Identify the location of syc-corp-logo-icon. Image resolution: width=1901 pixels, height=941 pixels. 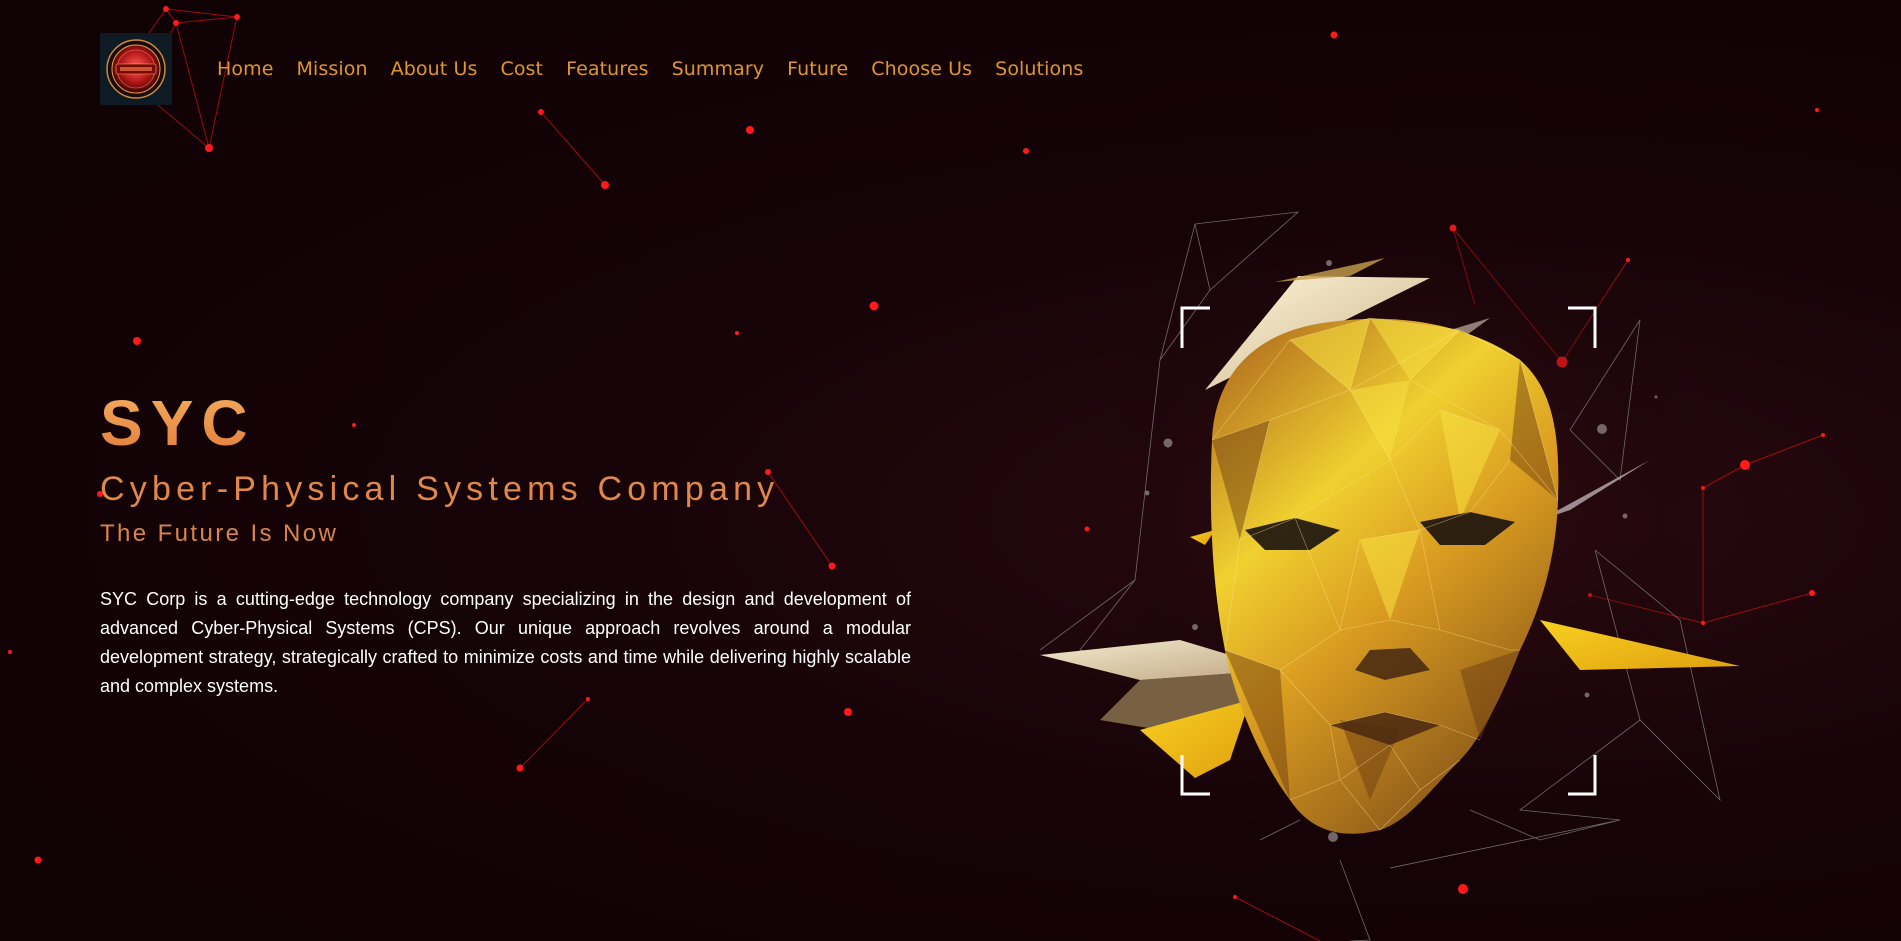
(136, 69).